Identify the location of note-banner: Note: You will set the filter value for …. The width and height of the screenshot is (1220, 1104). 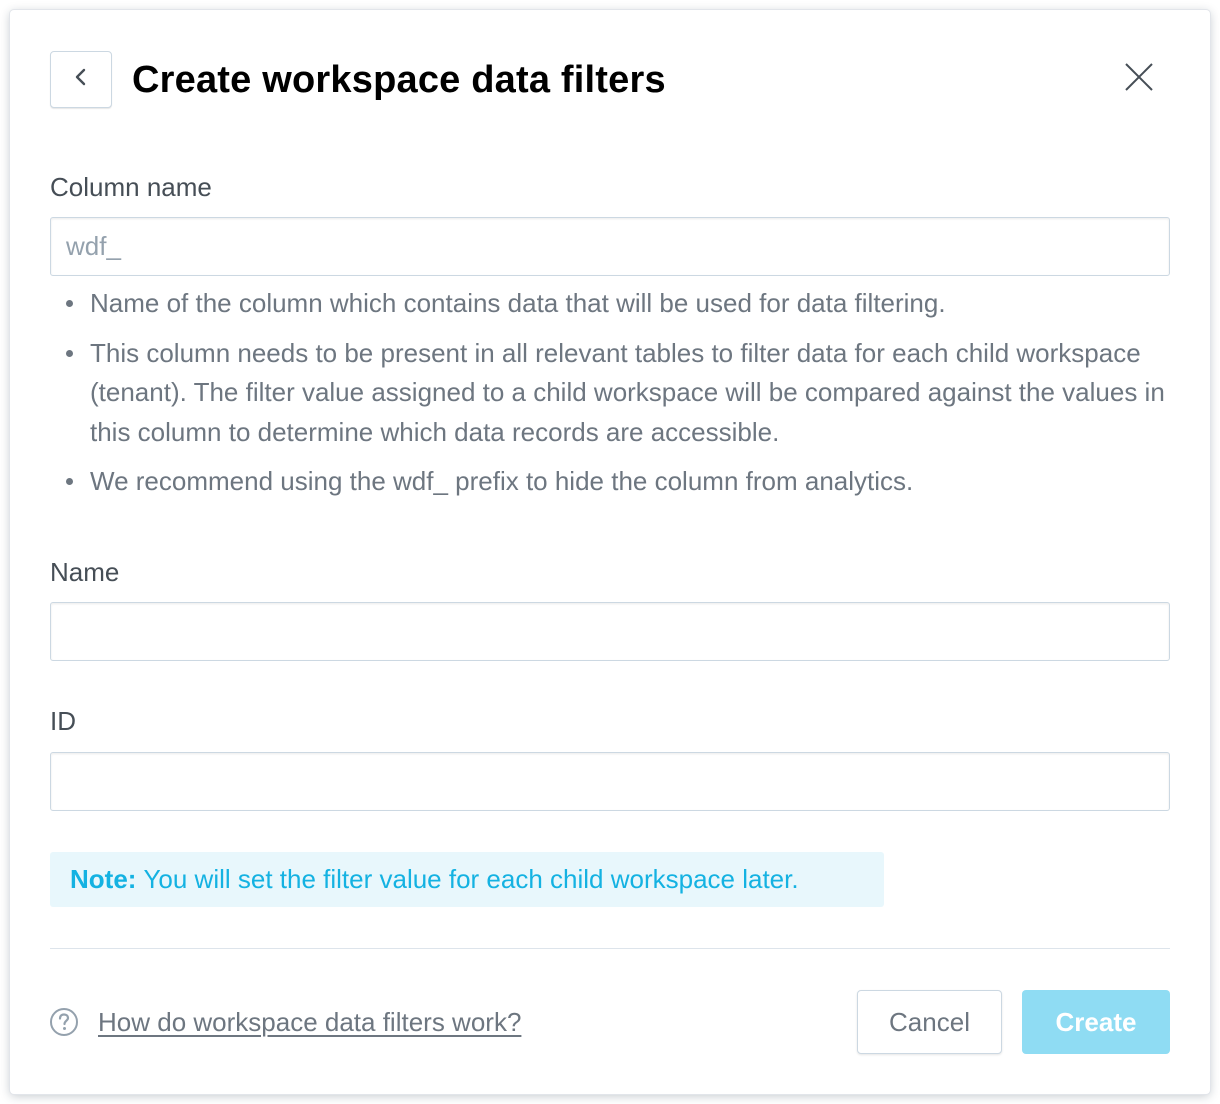
(467, 879).